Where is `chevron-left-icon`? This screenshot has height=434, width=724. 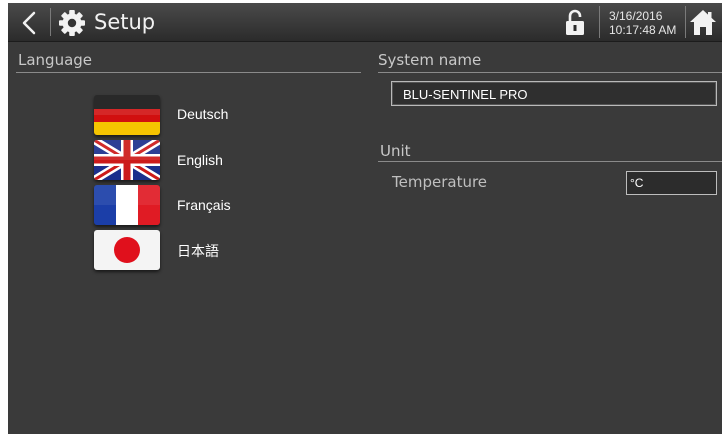
chevron-left-icon is located at coordinates (29, 23).